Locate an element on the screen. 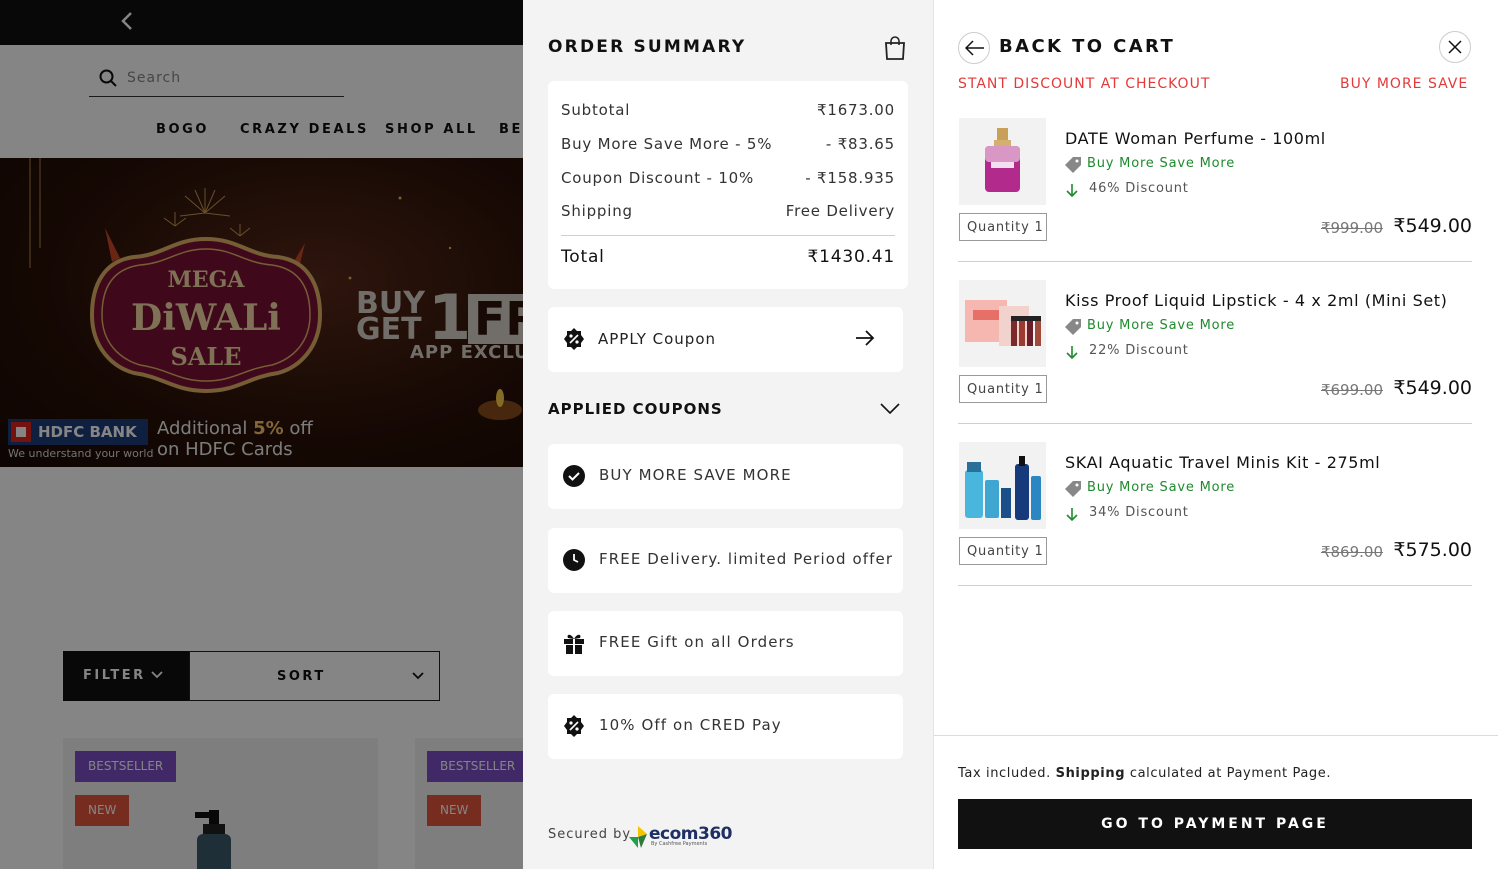 The width and height of the screenshot is (1498, 869). close-button is located at coordinates (1455, 47).